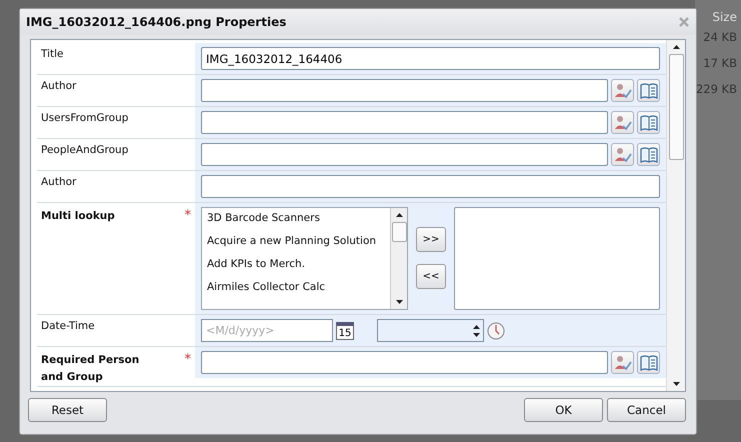  What do you see at coordinates (430, 58) in the screenshot?
I see `text-field: IMG_16032012_164406` at bounding box center [430, 58].